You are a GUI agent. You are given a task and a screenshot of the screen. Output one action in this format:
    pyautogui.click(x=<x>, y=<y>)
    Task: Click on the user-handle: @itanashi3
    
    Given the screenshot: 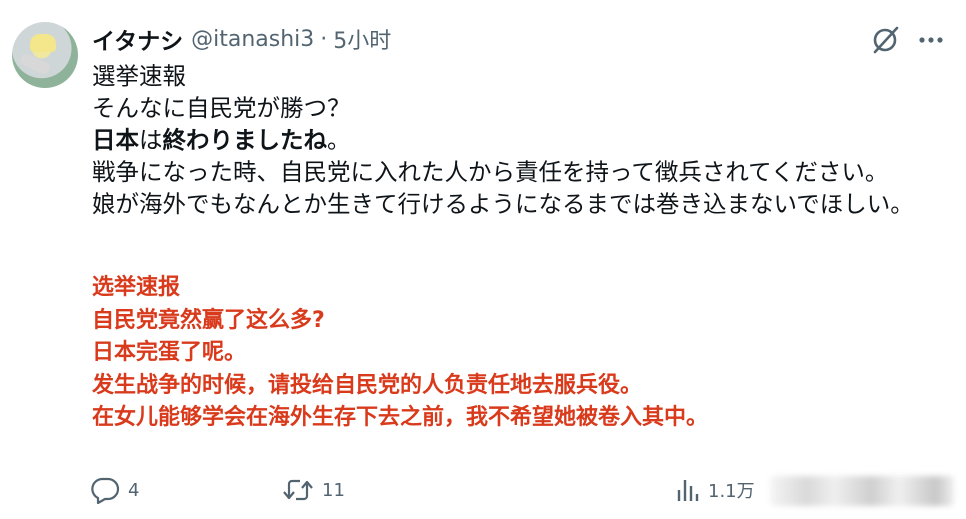 What is the action you would take?
    pyautogui.click(x=252, y=39)
    